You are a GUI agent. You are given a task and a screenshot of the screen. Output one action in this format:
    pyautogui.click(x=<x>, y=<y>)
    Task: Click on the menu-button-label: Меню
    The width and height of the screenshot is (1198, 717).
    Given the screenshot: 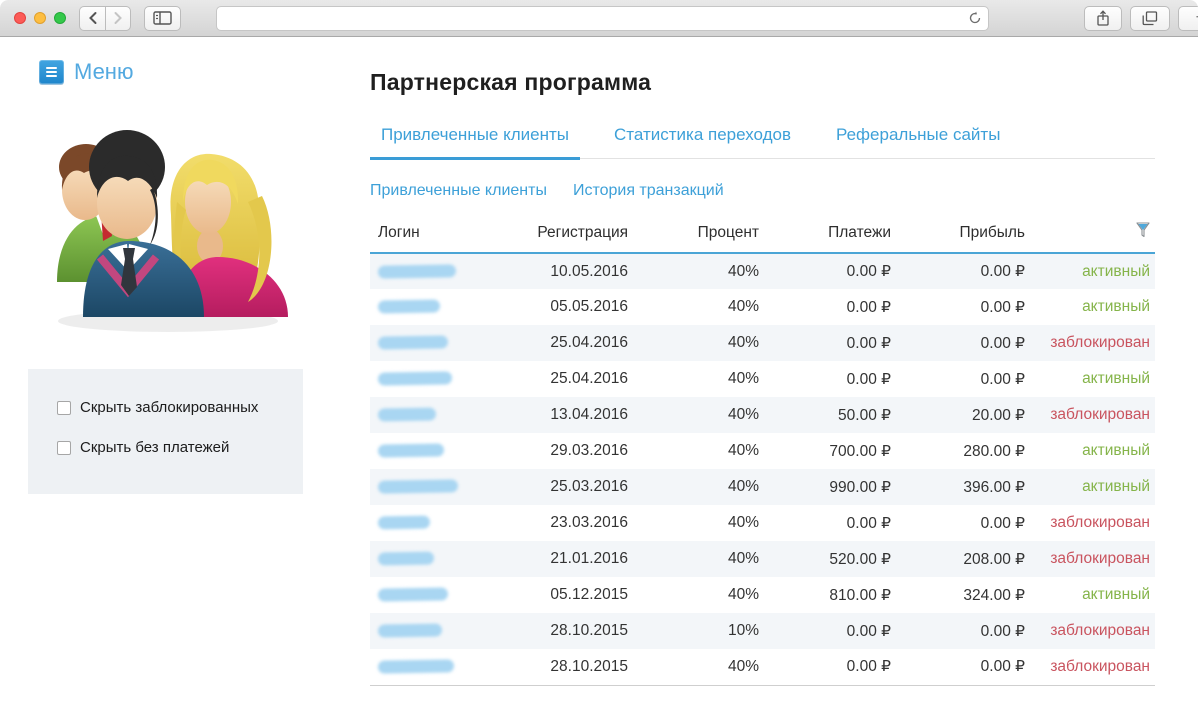 What is the action you would take?
    pyautogui.click(x=104, y=71)
    